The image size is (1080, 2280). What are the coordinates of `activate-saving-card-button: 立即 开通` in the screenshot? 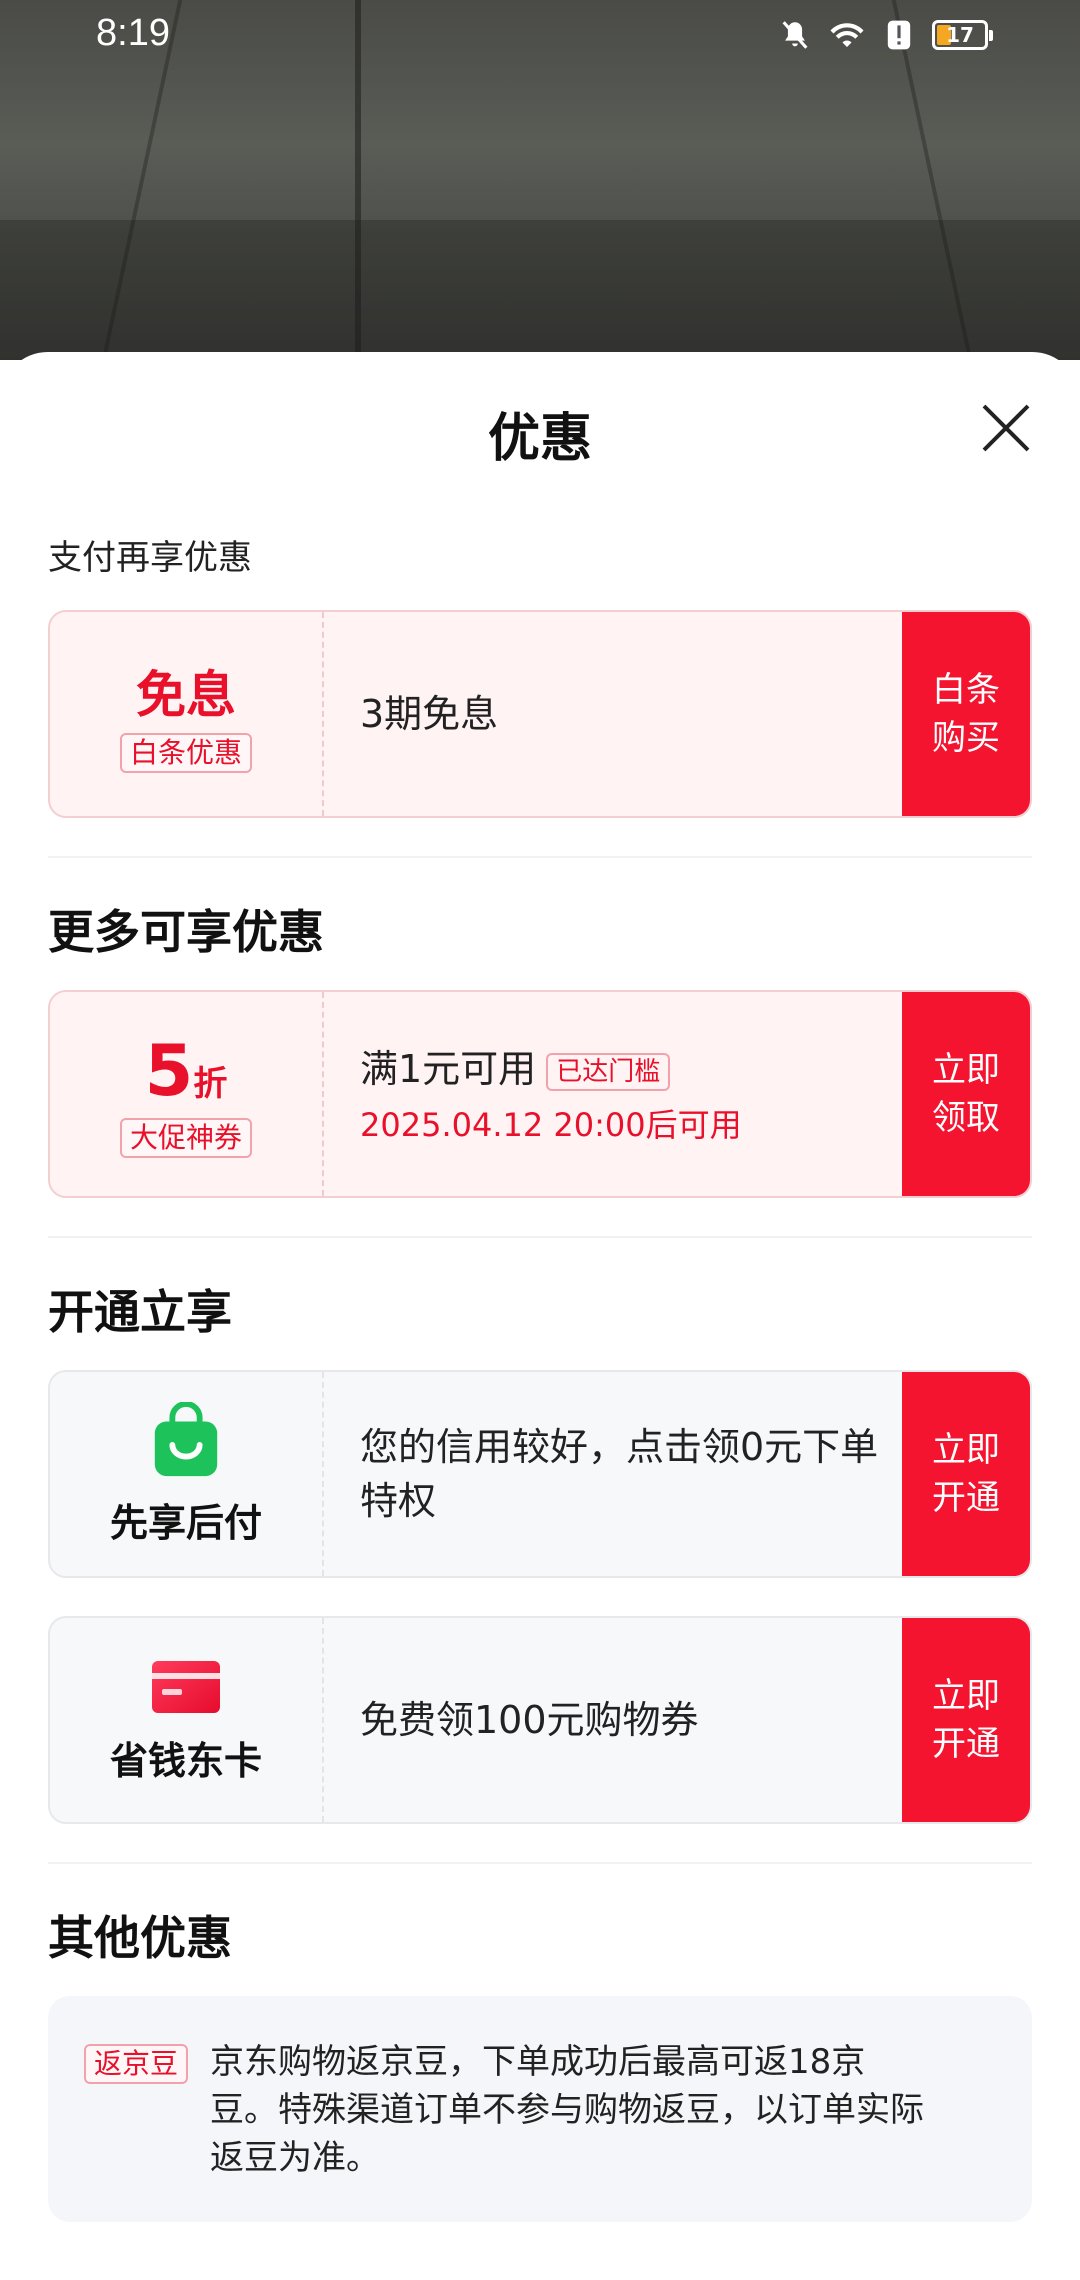 It's located at (966, 1720).